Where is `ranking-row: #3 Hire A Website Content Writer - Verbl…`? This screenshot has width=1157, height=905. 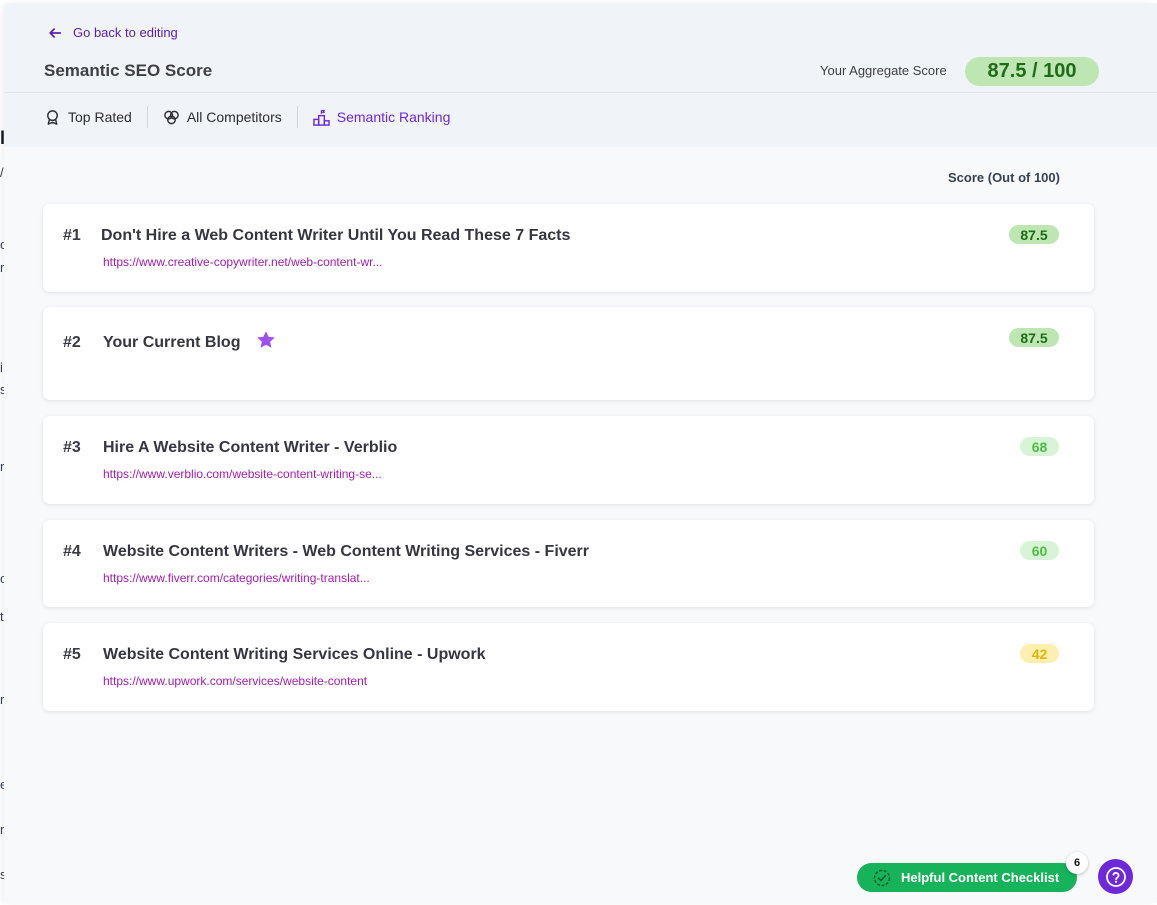 ranking-row: #3 Hire A Website Content Writer - Verbl… is located at coordinates (568, 460).